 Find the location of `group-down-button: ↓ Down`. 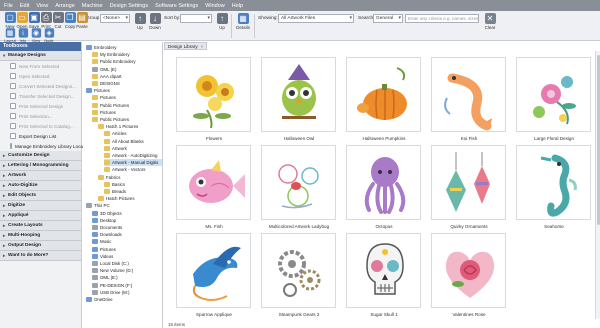

group-down-button: ↓ Down is located at coordinates (155, 21).